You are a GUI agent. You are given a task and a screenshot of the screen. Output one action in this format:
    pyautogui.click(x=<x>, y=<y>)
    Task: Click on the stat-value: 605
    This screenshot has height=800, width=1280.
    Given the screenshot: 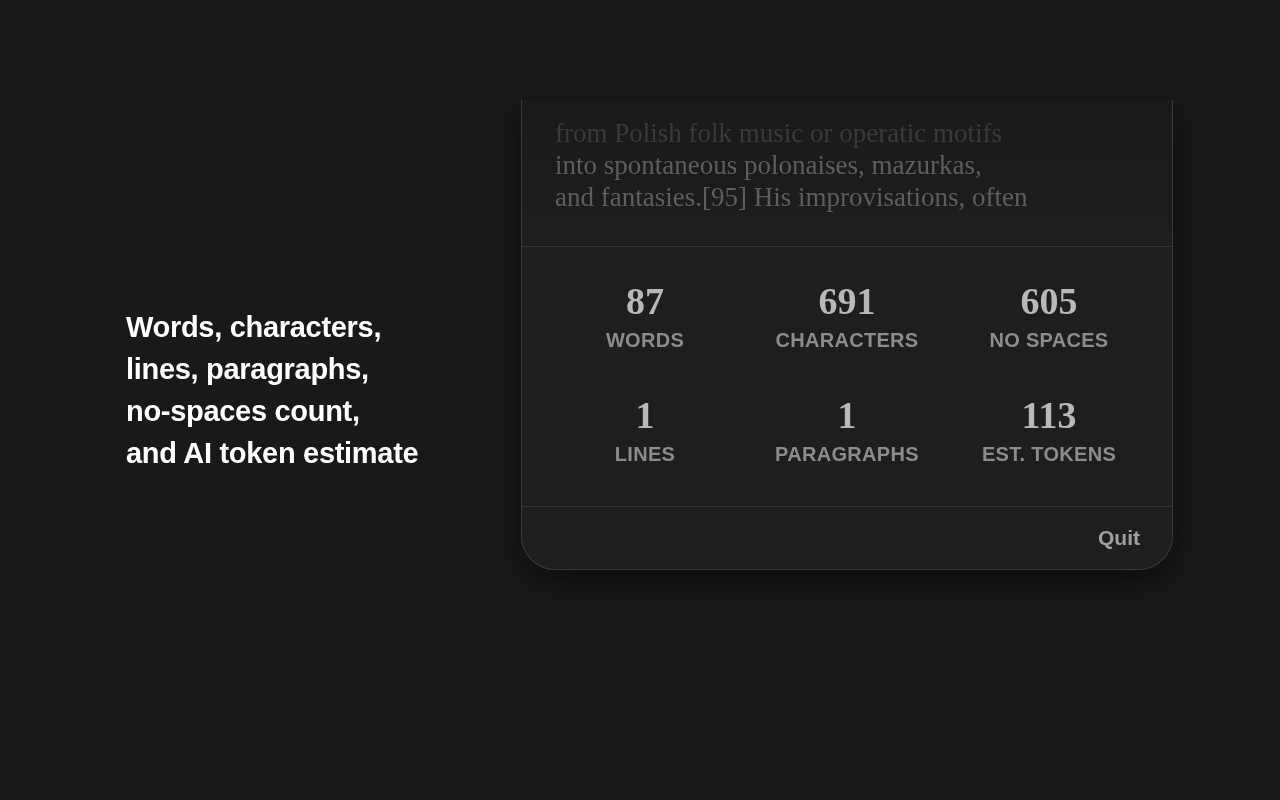 What is the action you would take?
    pyautogui.click(x=1049, y=301)
    